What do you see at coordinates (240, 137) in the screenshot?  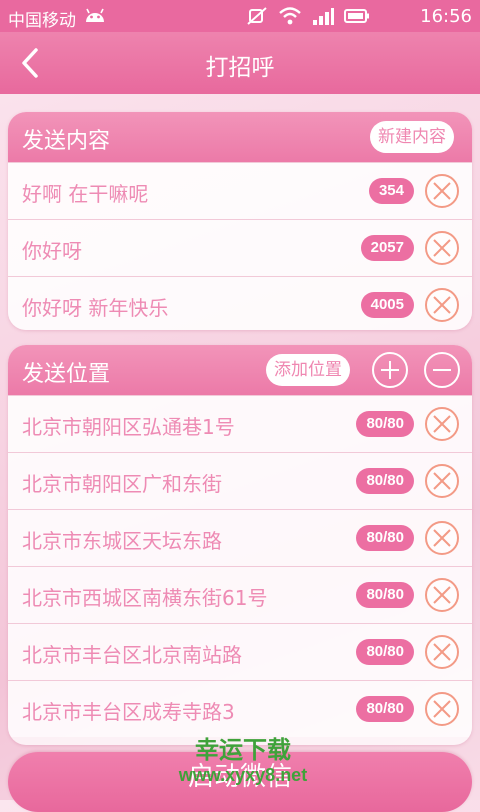 I see `content-section-header: 发送内容 新建内容` at bounding box center [240, 137].